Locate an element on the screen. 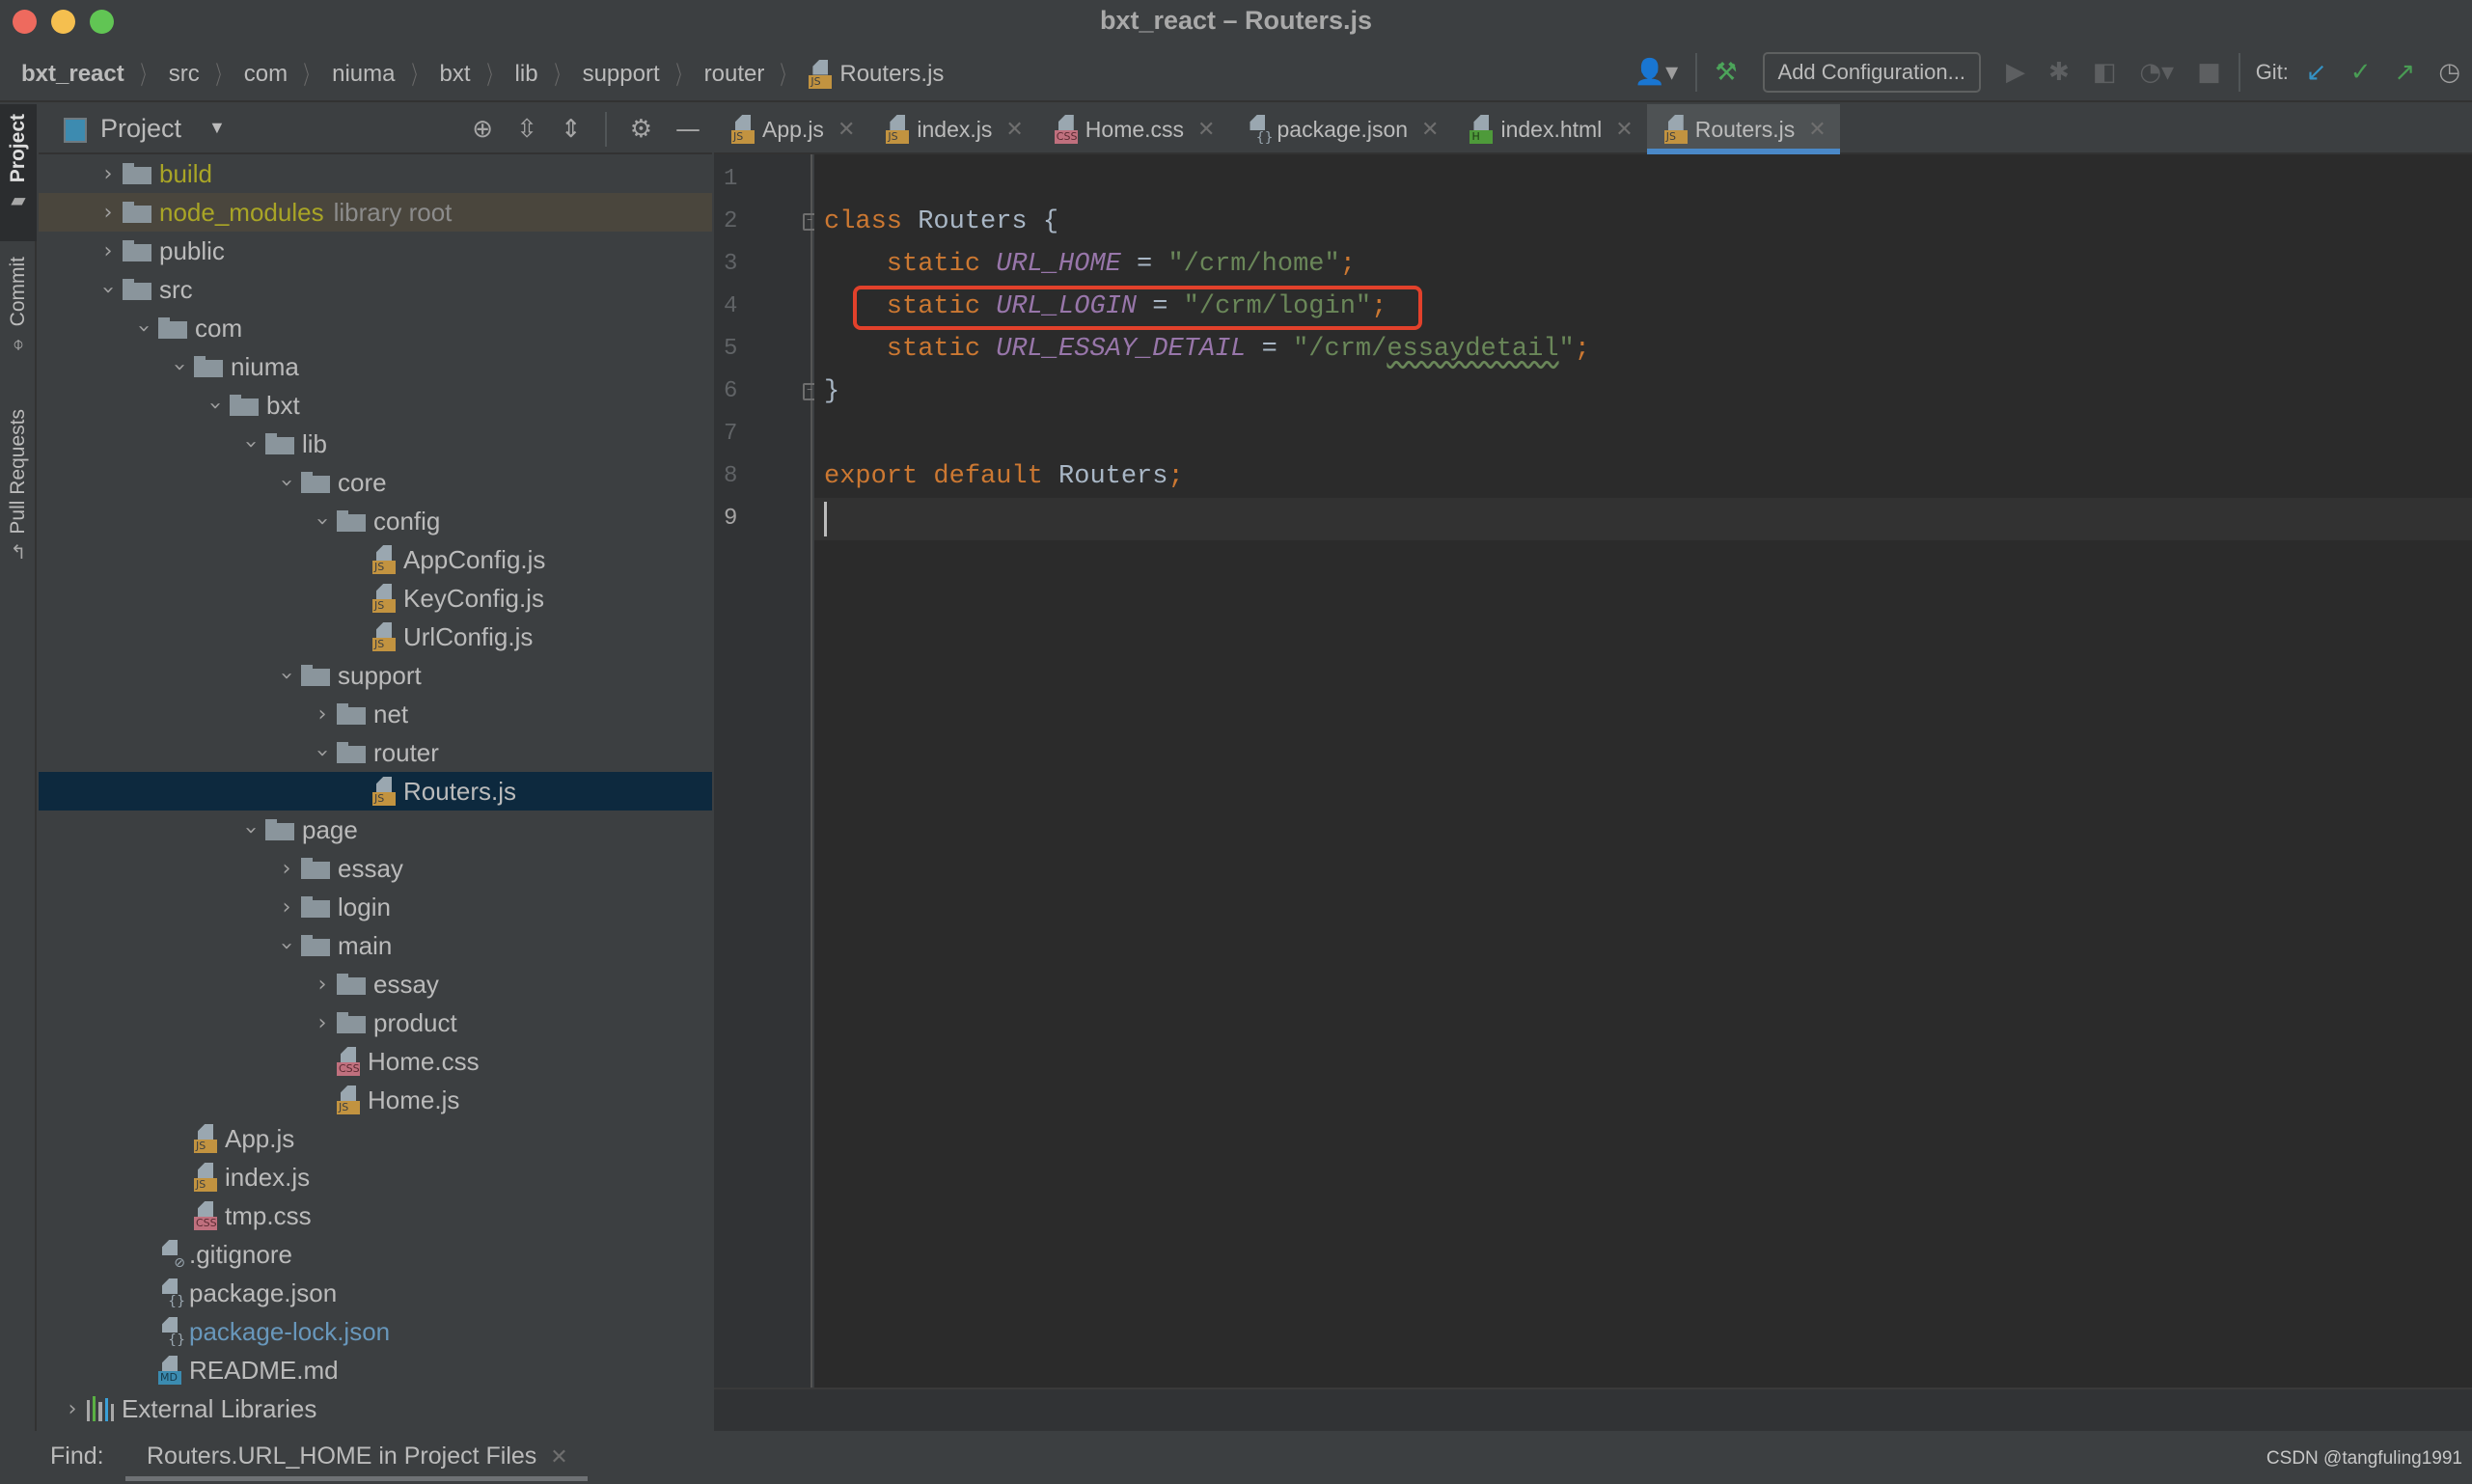  tree-folder: › node_modules library root is located at coordinates (375, 212).